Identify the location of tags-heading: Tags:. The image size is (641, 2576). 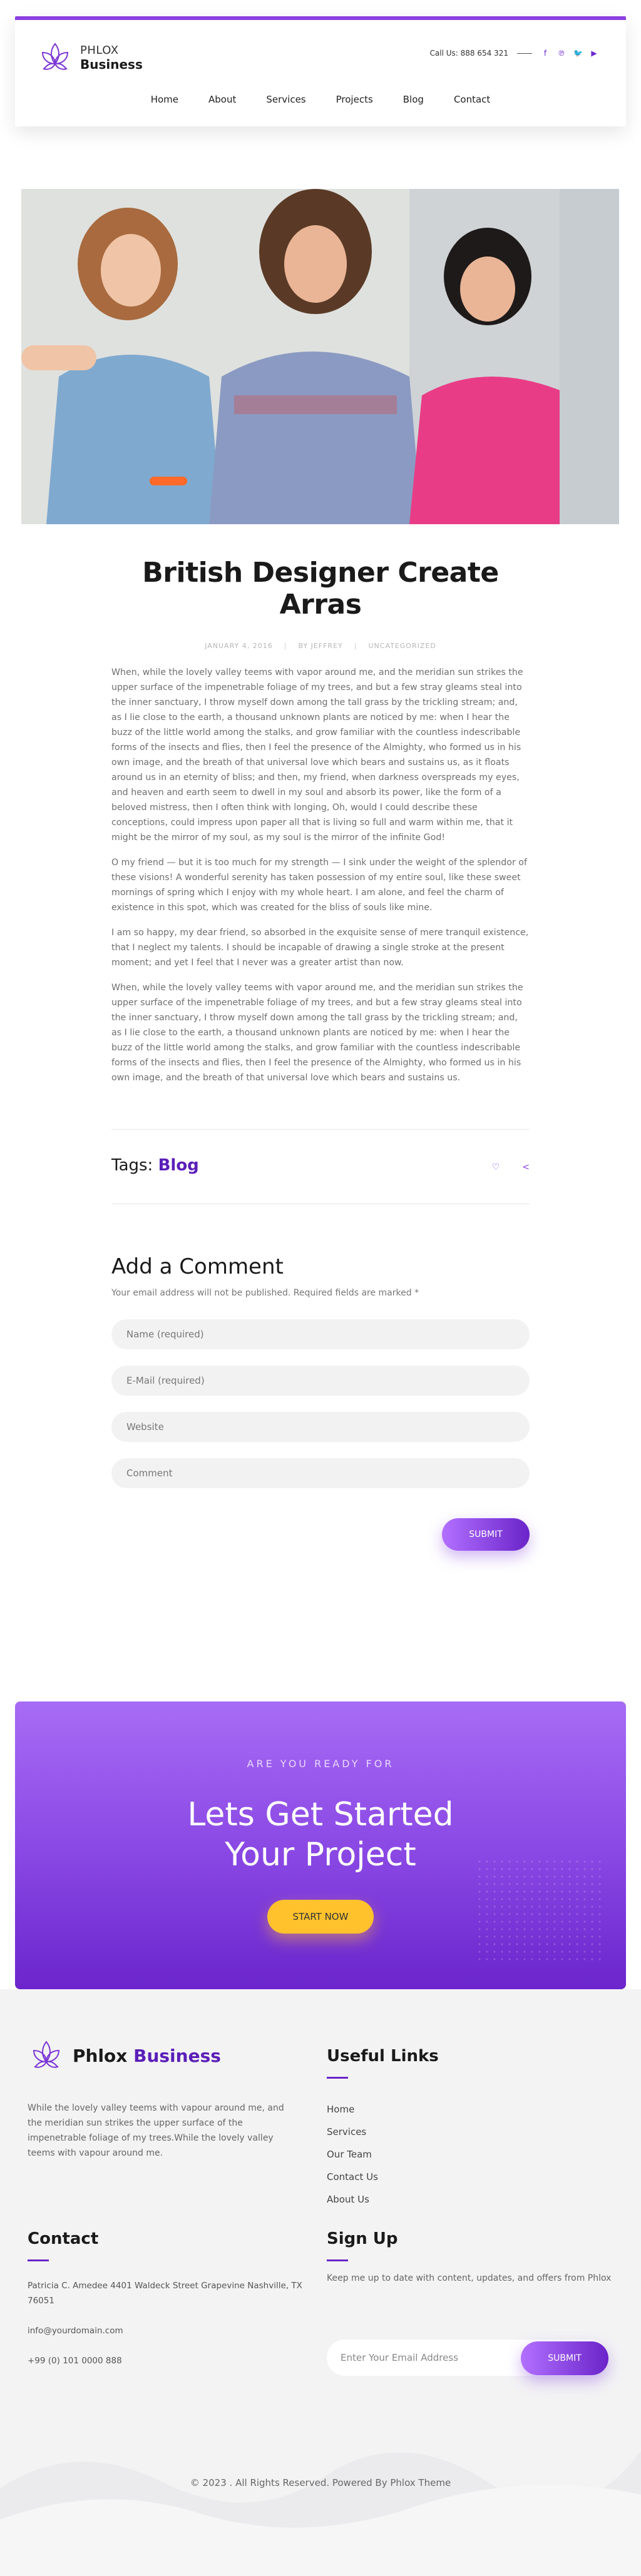
(132, 1165).